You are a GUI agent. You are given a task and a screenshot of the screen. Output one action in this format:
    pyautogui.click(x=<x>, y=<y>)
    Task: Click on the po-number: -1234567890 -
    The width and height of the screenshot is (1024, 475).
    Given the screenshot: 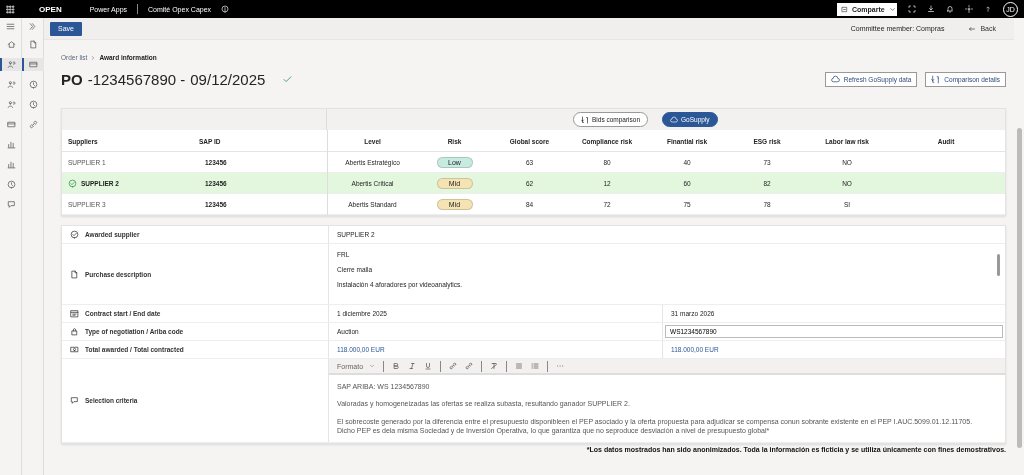 What is the action you would take?
    pyautogui.click(x=136, y=79)
    